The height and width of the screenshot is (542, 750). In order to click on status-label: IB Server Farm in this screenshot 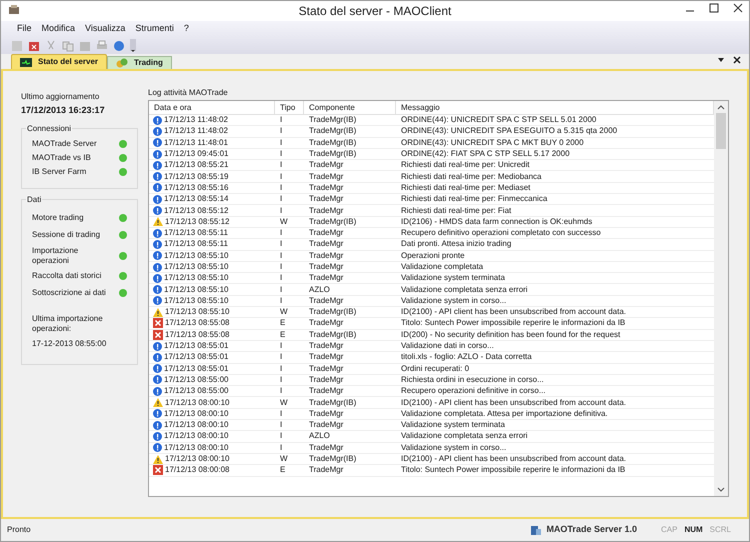, I will do `click(60, 172)`.